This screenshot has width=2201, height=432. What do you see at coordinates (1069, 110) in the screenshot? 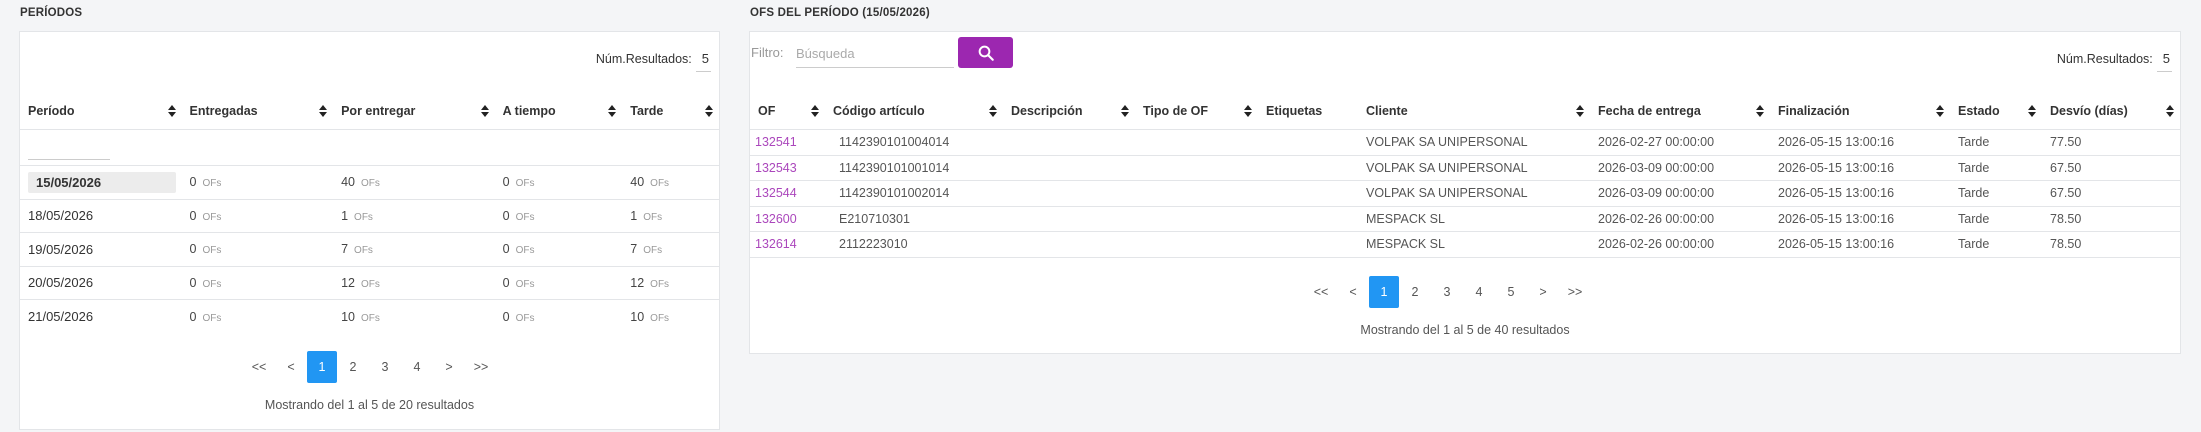
I see `column-header-2: Descripción` at bounding box center [1069, 110].